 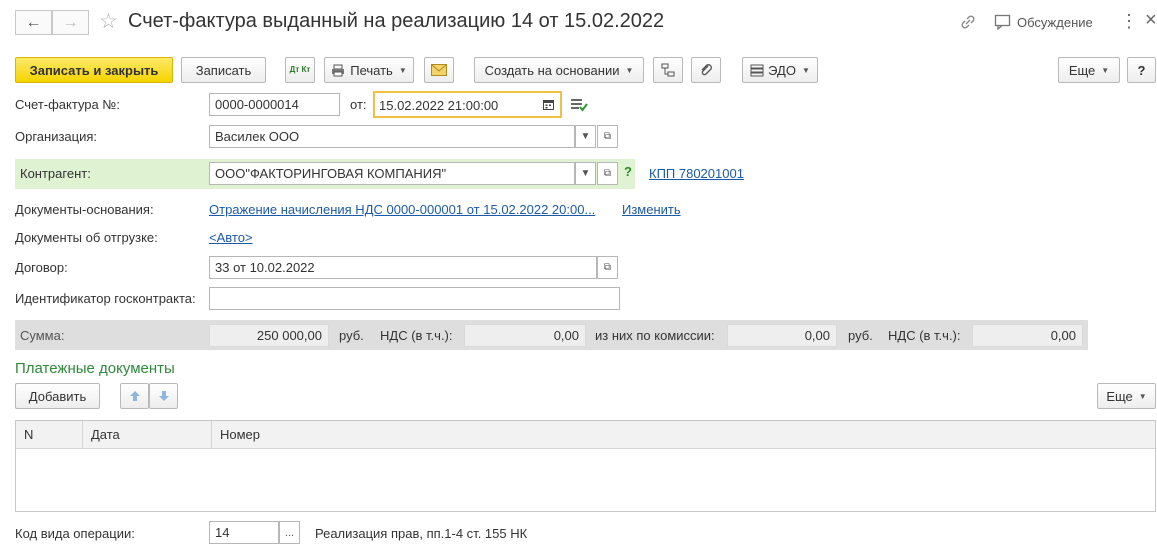 I want to click on hierarchy-icon, so click(x=668, y=70).